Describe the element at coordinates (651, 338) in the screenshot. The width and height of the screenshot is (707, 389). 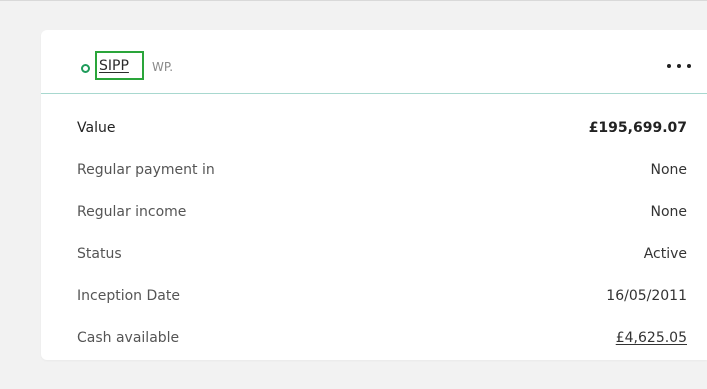
I see `cash-available-link: £4,625.05` at that location.